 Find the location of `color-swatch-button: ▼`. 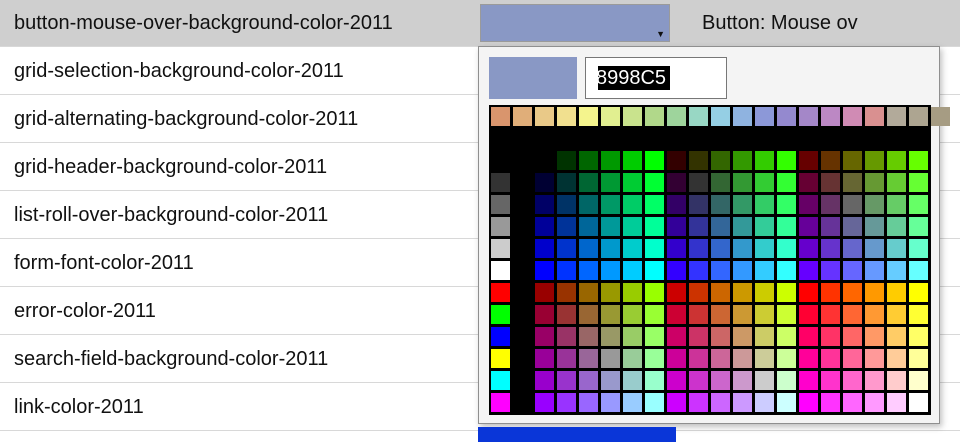

color-swatch-button: ▼ is located at coordinates (575, 23).